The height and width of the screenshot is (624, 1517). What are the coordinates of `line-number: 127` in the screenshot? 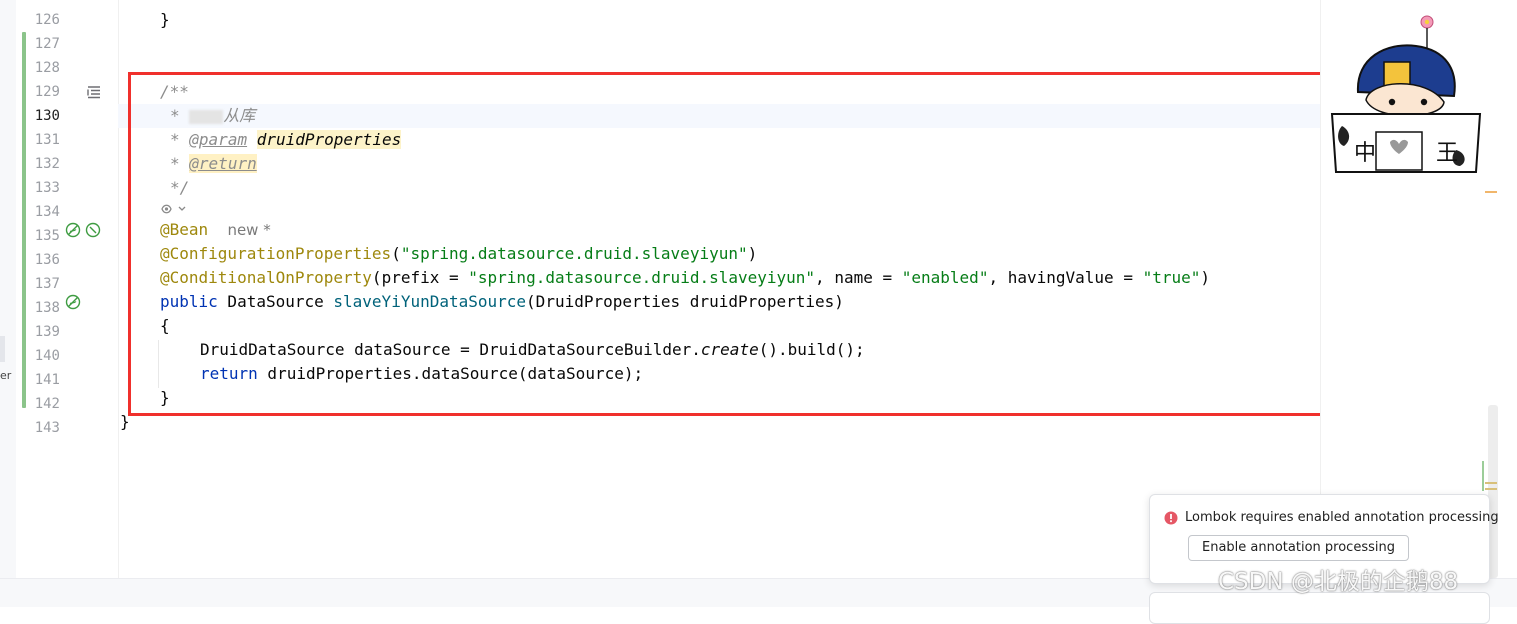 It's located at (38, 44).